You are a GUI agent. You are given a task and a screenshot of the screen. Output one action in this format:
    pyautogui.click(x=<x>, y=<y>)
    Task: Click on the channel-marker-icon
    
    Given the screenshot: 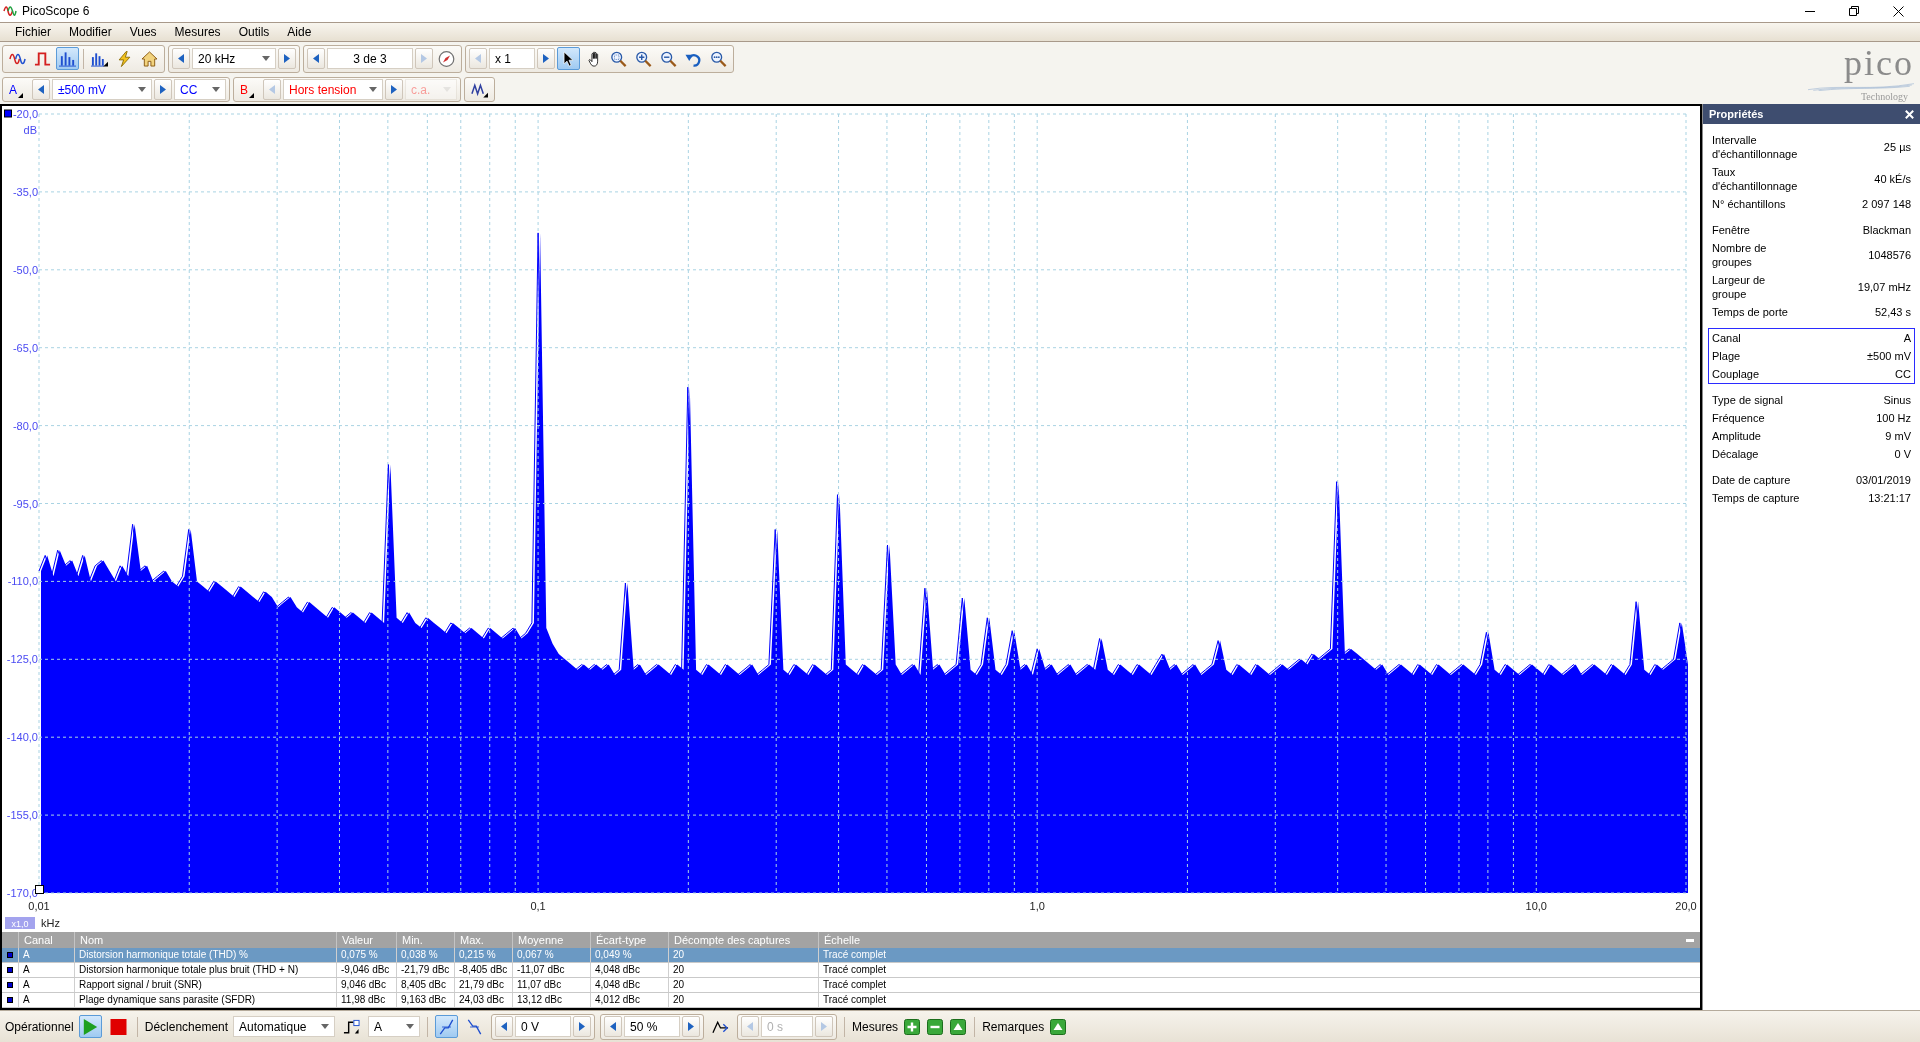 What is the action you would take?
    pyautogui.click(x=8, y=113)
    